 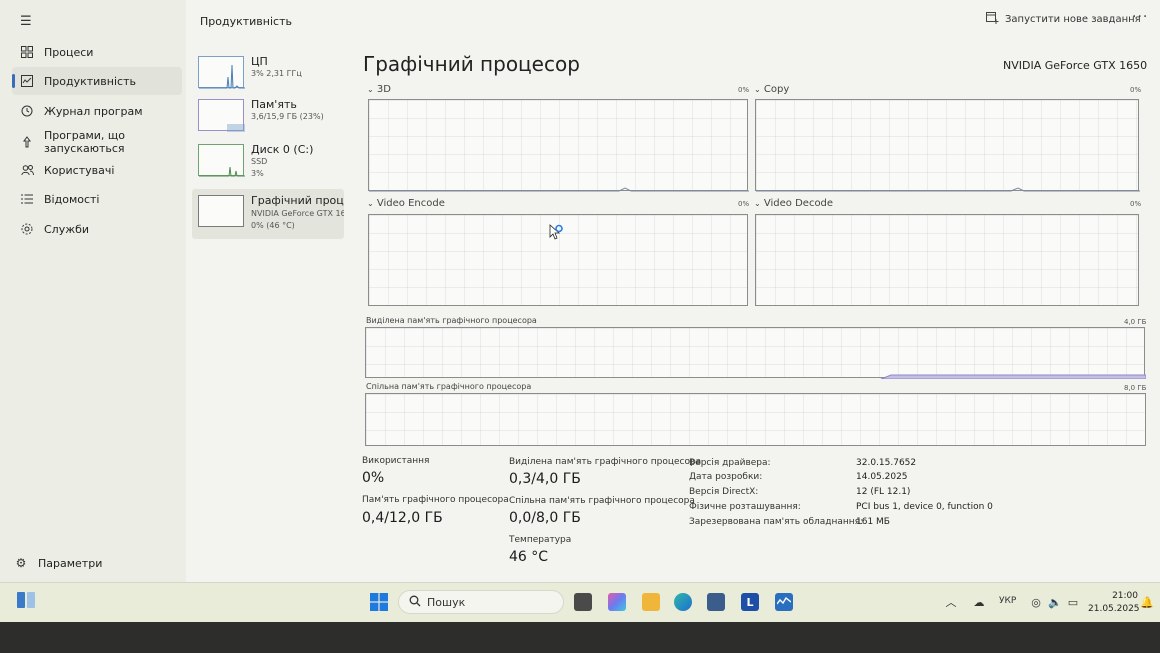 I want to click on gpu-model-name: NVIDIA GeForce GTX 1650, so click(x=1075, y=65).